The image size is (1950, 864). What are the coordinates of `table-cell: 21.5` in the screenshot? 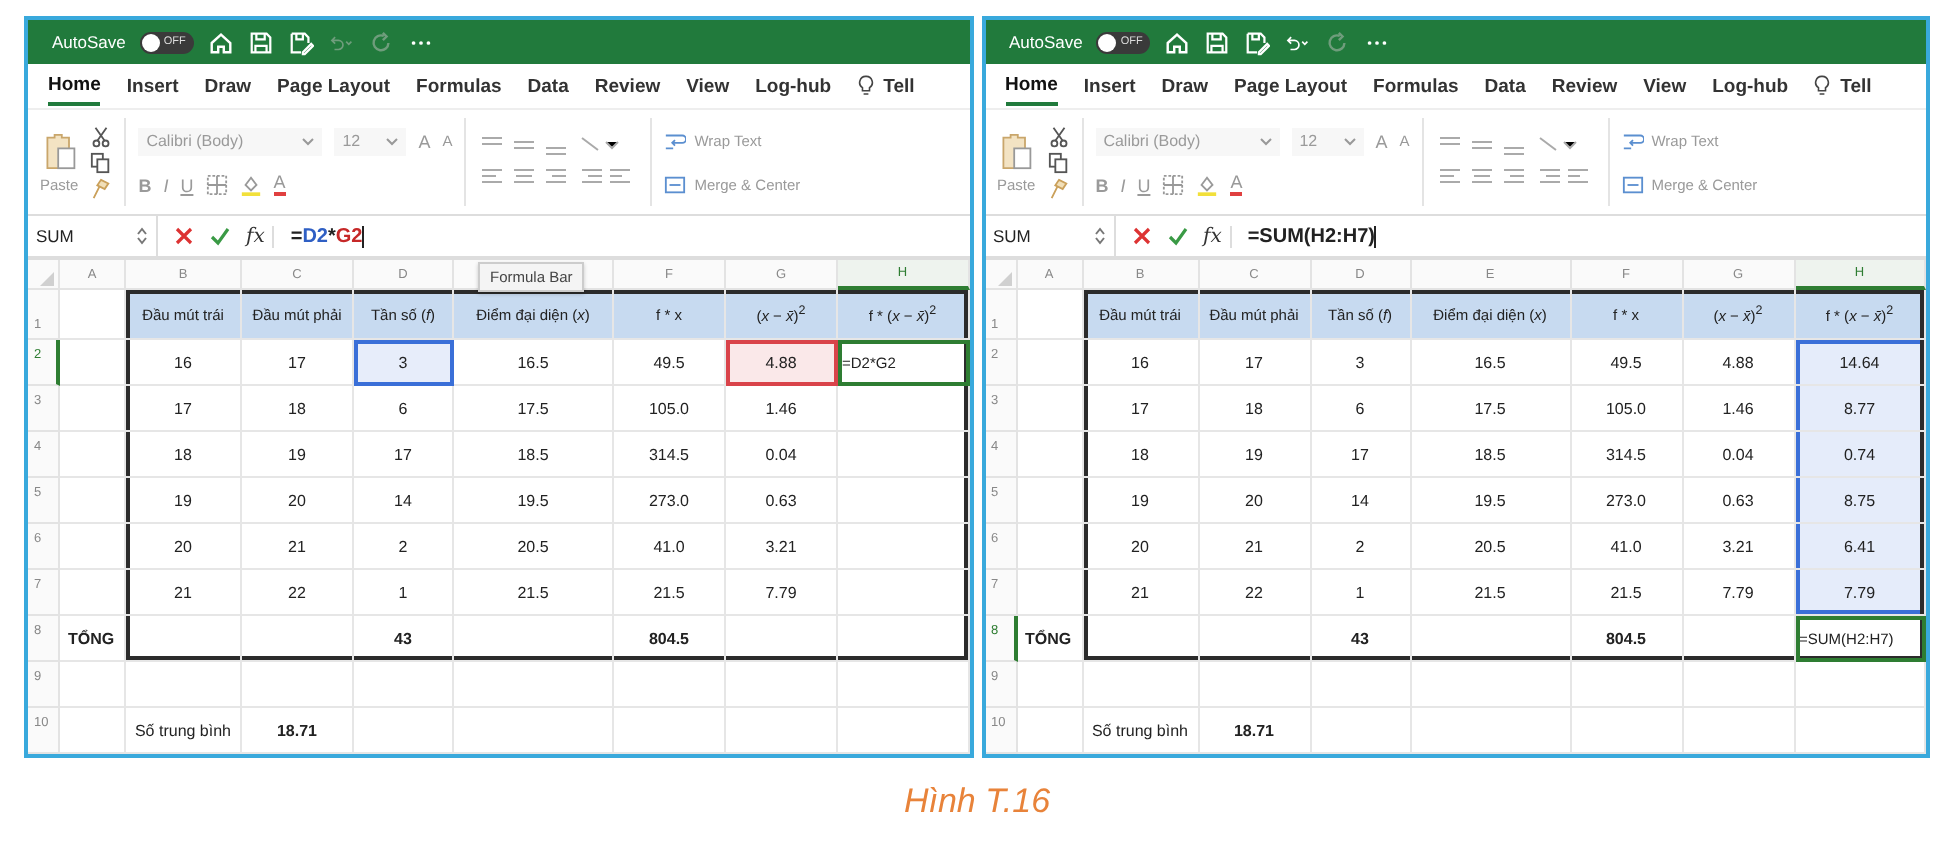 It's located at (1491, 593).